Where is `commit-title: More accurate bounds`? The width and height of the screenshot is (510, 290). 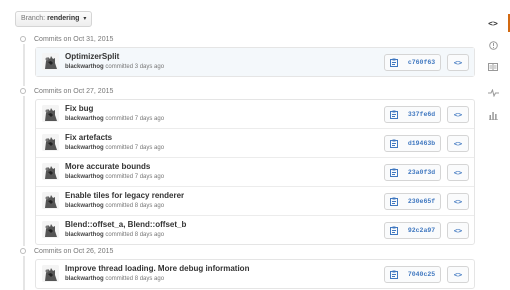
commit-title: More accurate bounds is located at coordinates (107, 166).